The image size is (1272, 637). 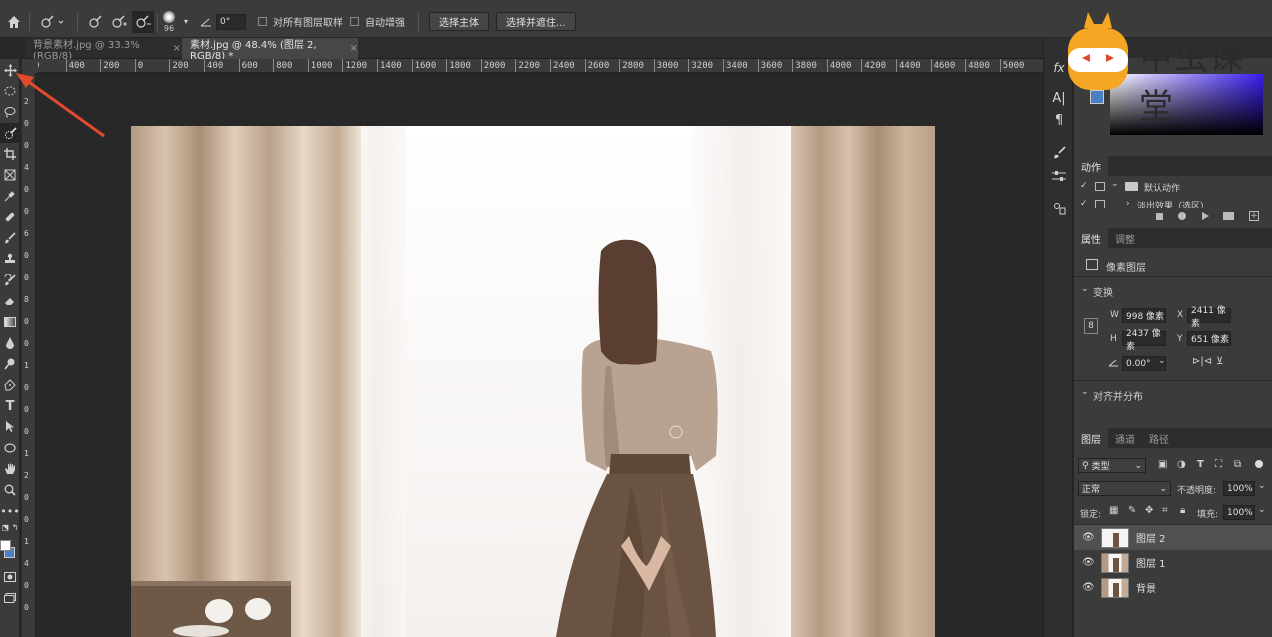 What do you see at coordinates (1151, 537) in the screenshot?
I see `layer-name: 图层 2` at bounding box center [1151, 537].